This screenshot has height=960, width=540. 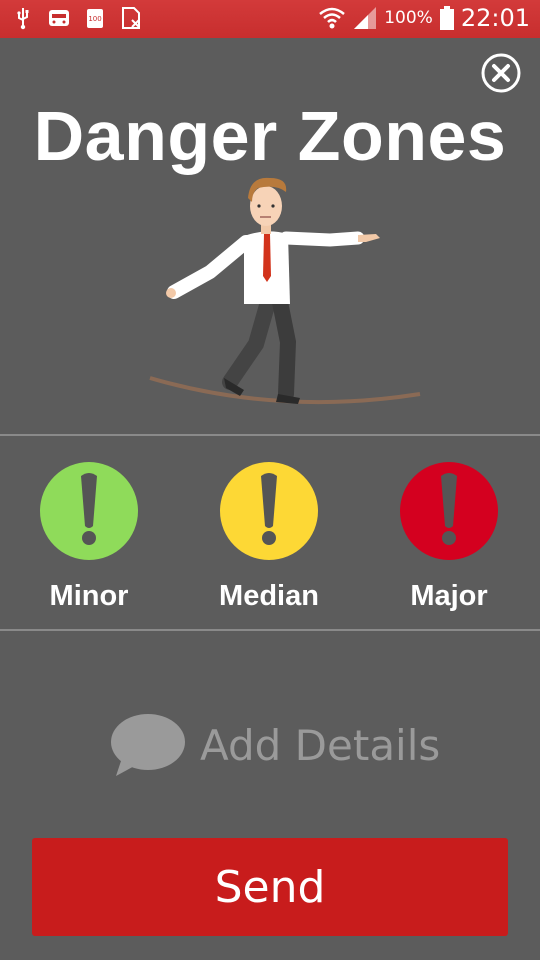 I want to click on battery-icon, so click(x=446, y=18).